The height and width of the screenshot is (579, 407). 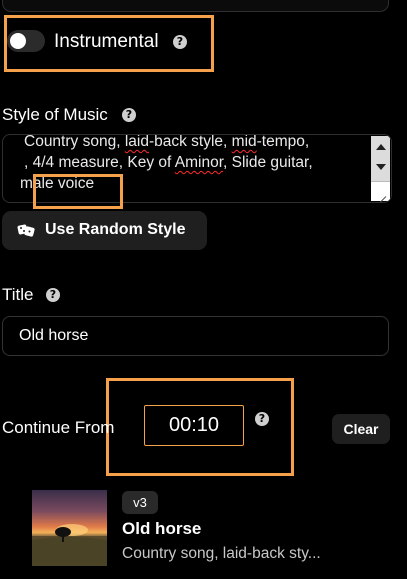 I want to click on clear-button: Clear, so click(x=361, y=429).